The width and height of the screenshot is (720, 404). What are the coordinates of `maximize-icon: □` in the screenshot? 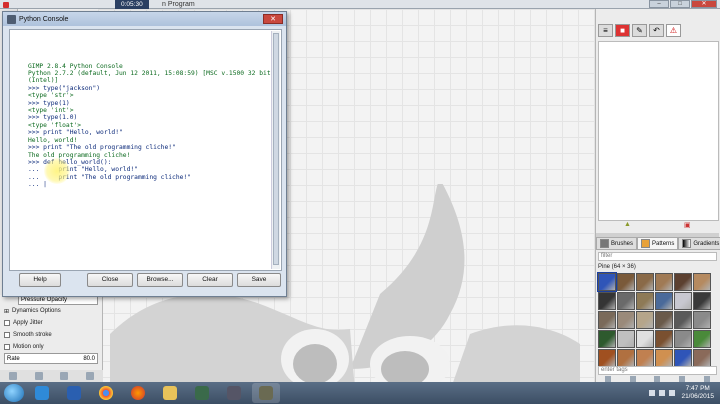 It's located at (680, 4).